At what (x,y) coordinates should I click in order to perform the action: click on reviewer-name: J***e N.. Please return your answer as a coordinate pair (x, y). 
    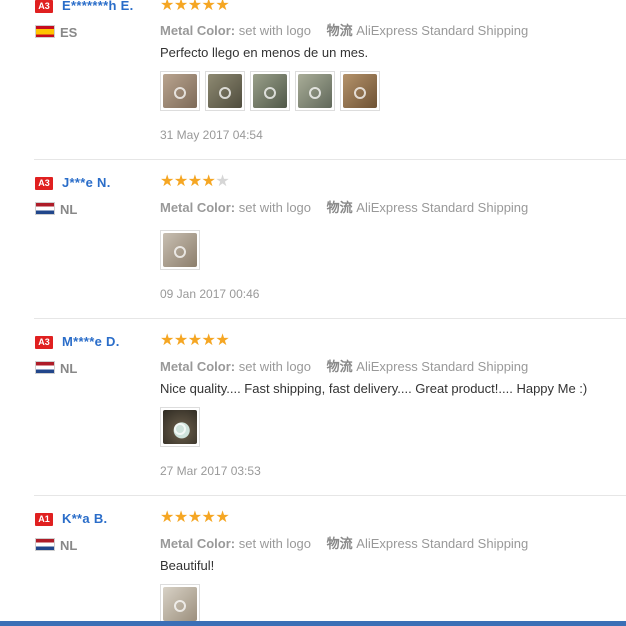
    Looking at the image, I should click on (86, 182).